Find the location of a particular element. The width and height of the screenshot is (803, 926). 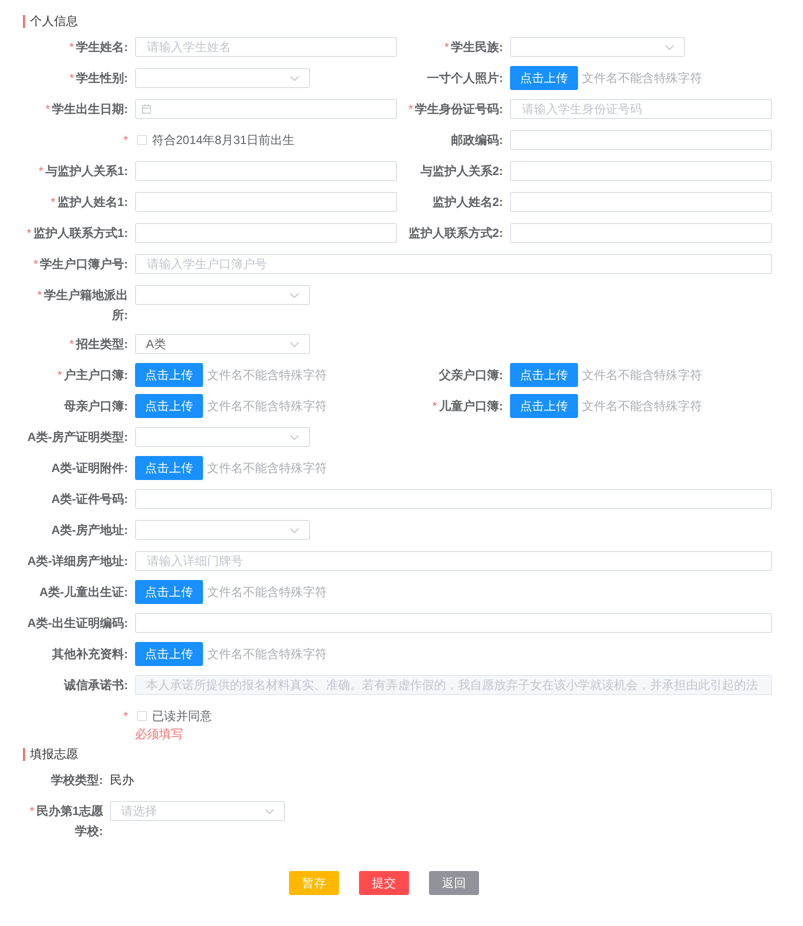

field-label: 母亲户口簿: is located at coordinates (96, 406).